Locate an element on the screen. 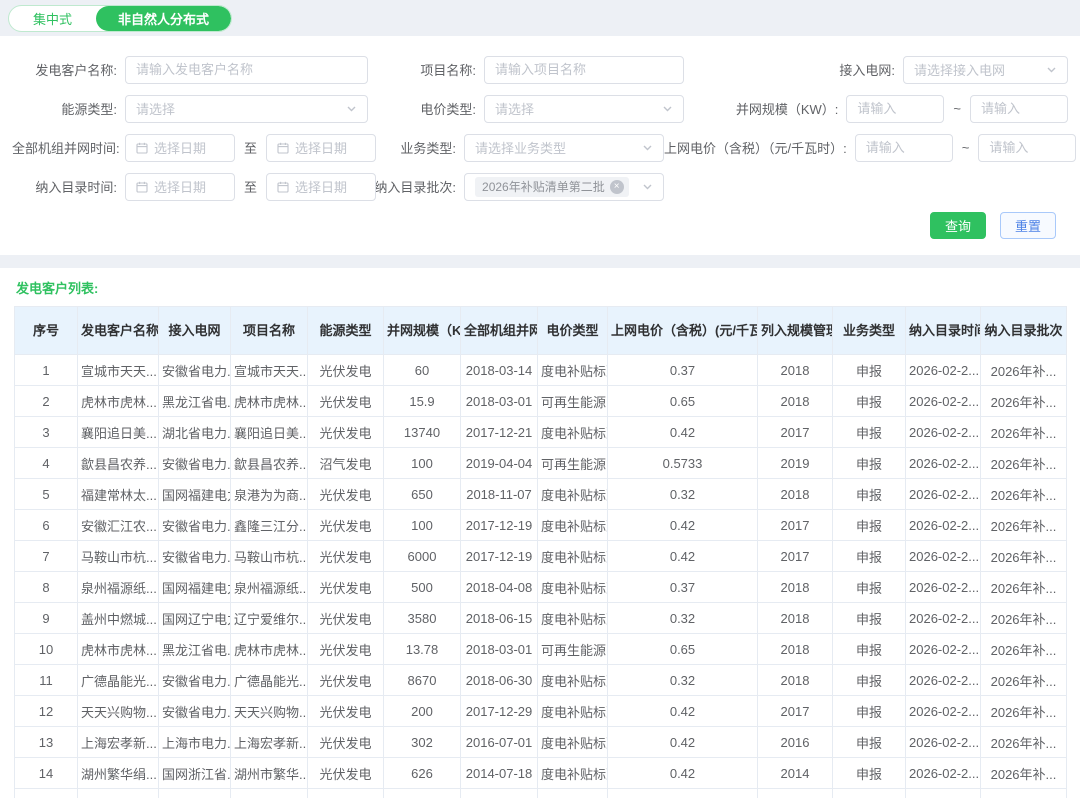 This screenshot has height=798, width=1080. tab-centralized: 集中式 is located at coordinates (52, 18).